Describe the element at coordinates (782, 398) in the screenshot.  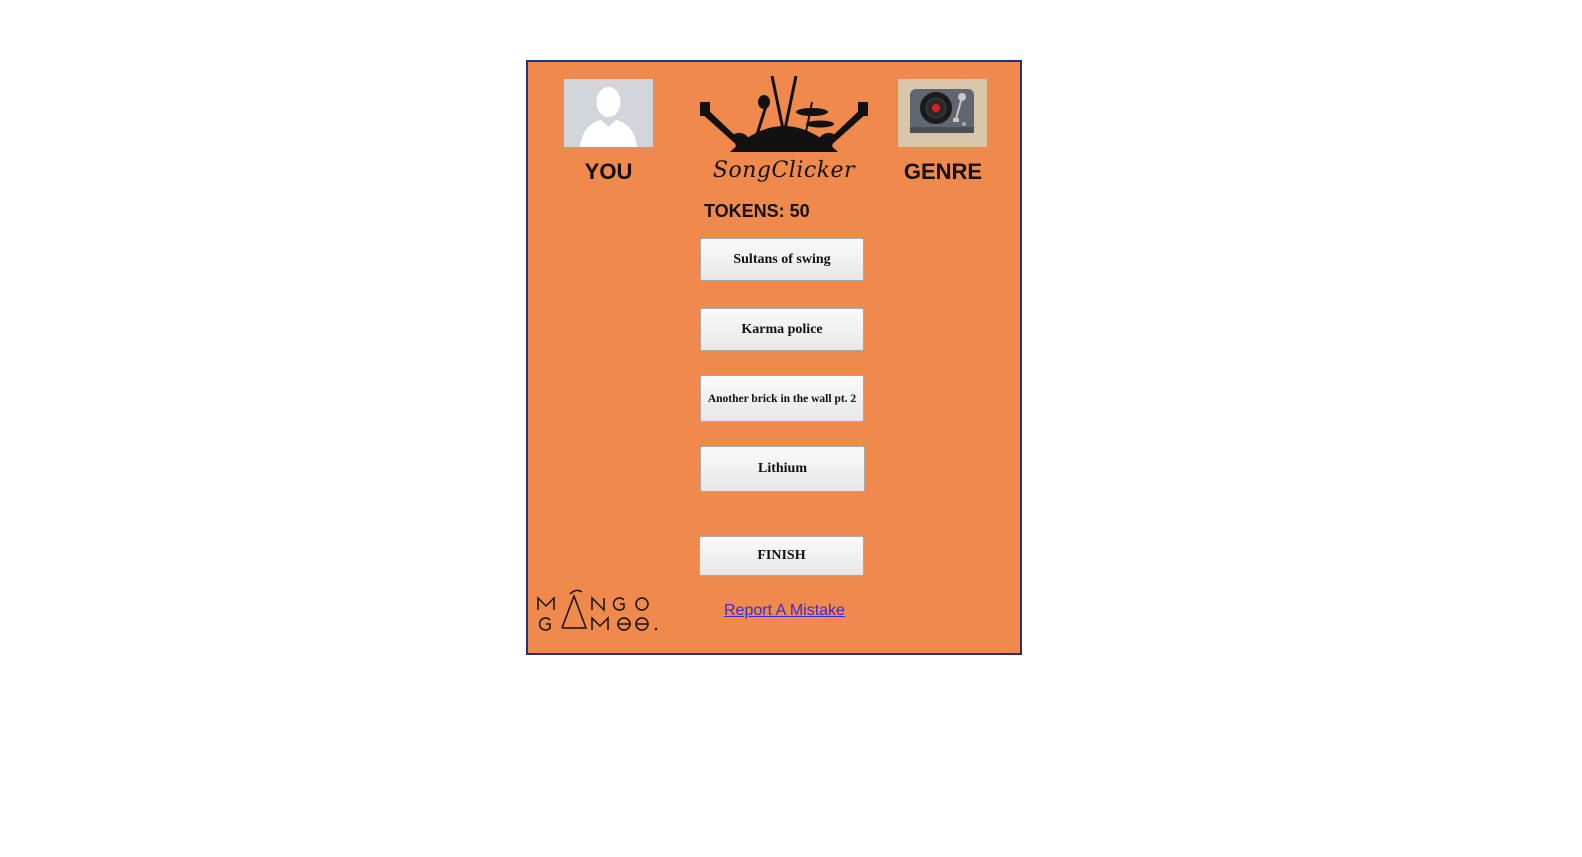
I see `song-option-button: Another brick in the wall pt. 2` at that location.